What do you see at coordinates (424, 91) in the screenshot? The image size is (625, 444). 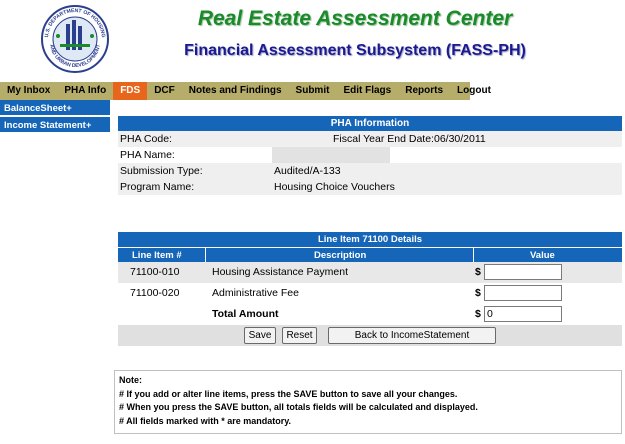 I see `nav-reports: Reports` at bounding box center [424, 91].